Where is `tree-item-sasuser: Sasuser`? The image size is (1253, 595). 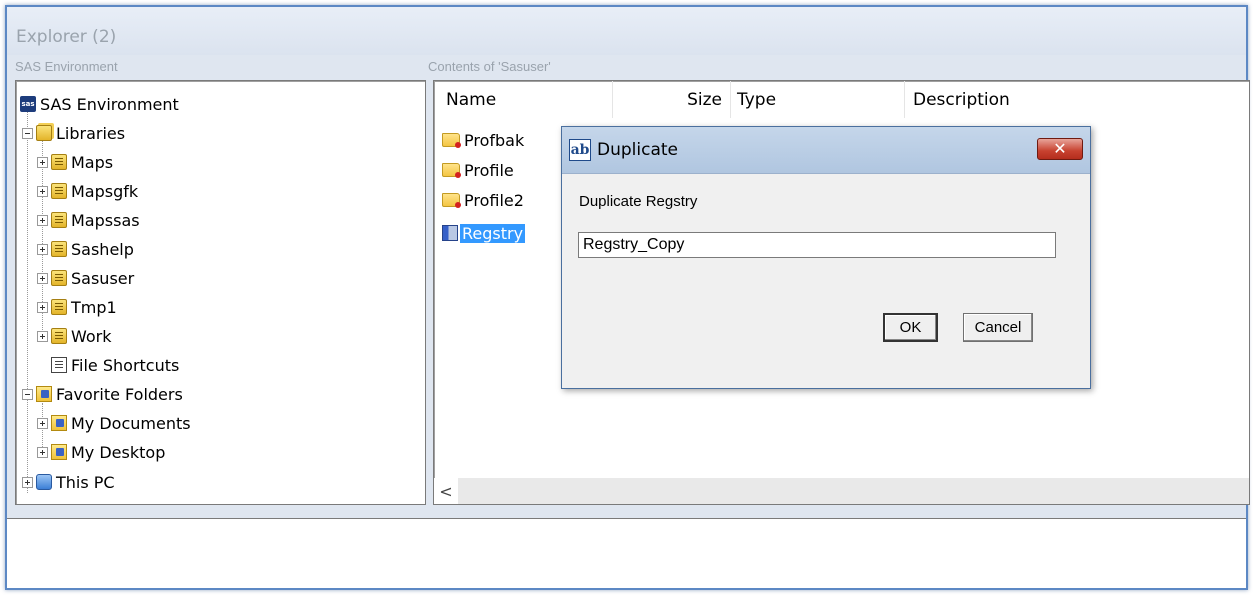
tree-item-sasuser: Sasuser is located at coordinates (85, 278).